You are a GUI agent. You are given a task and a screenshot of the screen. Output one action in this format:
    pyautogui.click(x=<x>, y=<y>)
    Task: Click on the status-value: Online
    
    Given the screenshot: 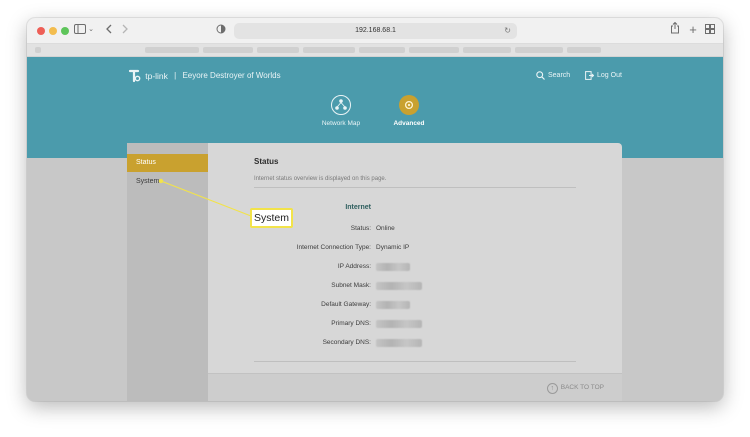 What is the action you would take?
    pyautogui.click(x=385, y=228)
    